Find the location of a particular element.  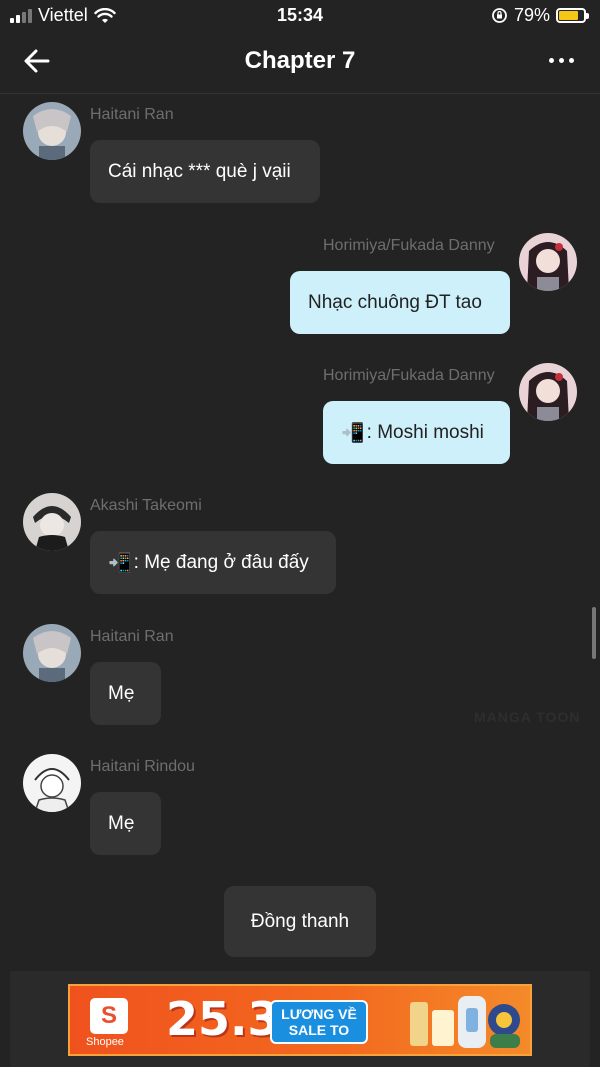

sender-name: Haitani Rindou is located at coordinates (142, 766).